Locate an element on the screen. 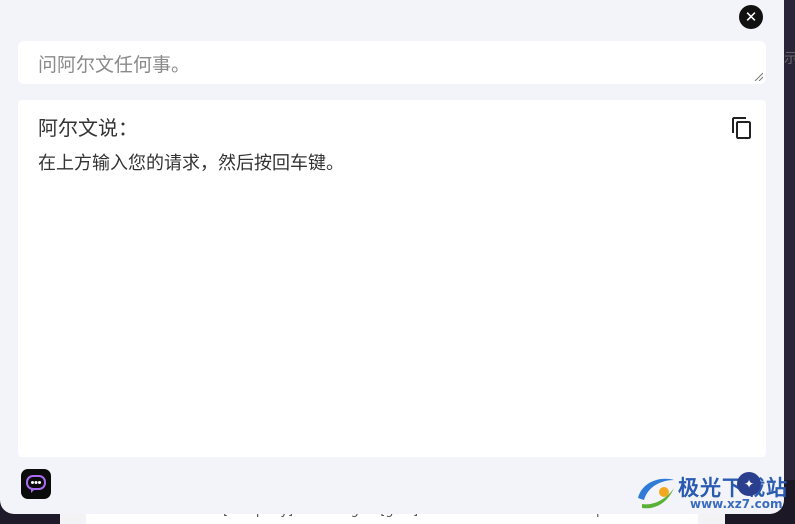 Image resolution: width=795 pixels, height=524 pixels. prompt-input is located at coordinates (392, 62).